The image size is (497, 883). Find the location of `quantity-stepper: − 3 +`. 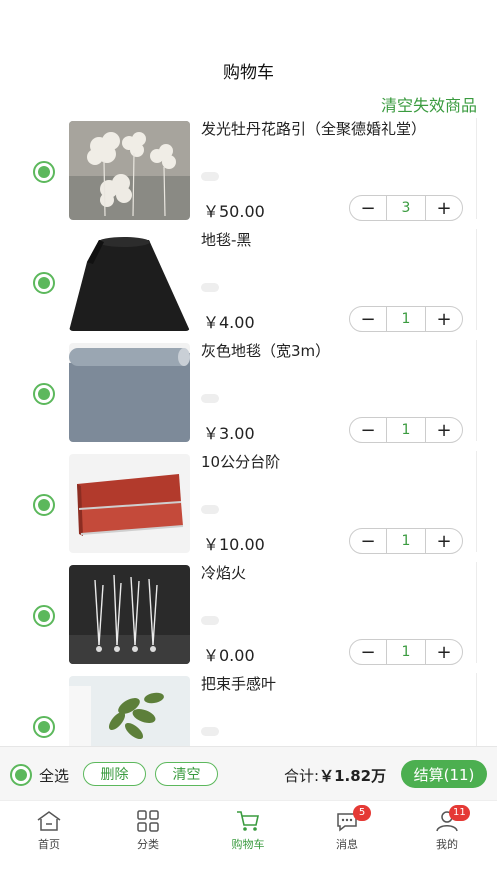

quantity-stepper: − 3 + is located at coordinates (406, 208).